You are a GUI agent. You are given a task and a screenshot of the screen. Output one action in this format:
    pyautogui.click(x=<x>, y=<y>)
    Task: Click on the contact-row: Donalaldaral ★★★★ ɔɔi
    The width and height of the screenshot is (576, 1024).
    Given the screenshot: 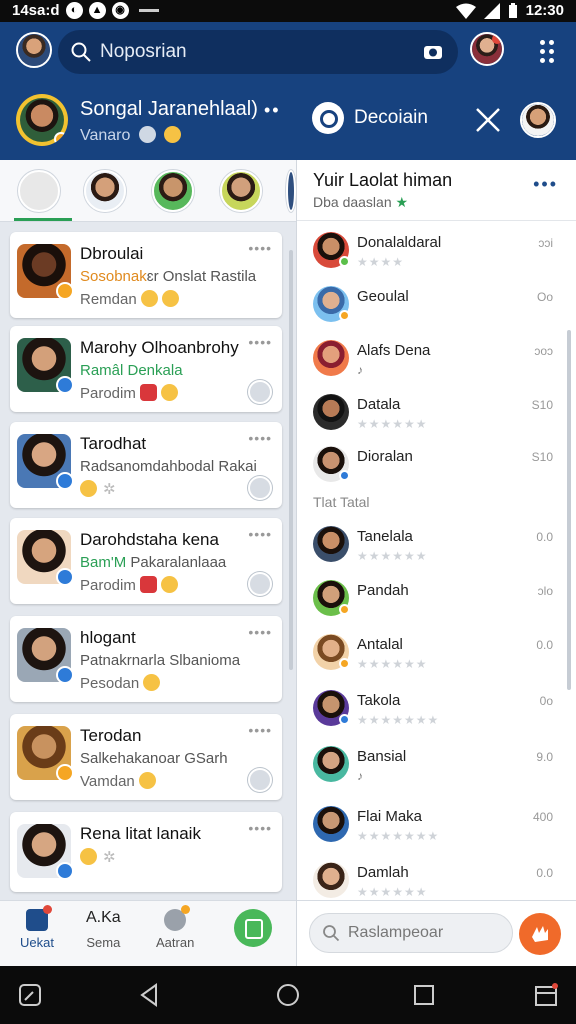 What is the action you would take?
    pyautogui.click(x=438, y=252)
    